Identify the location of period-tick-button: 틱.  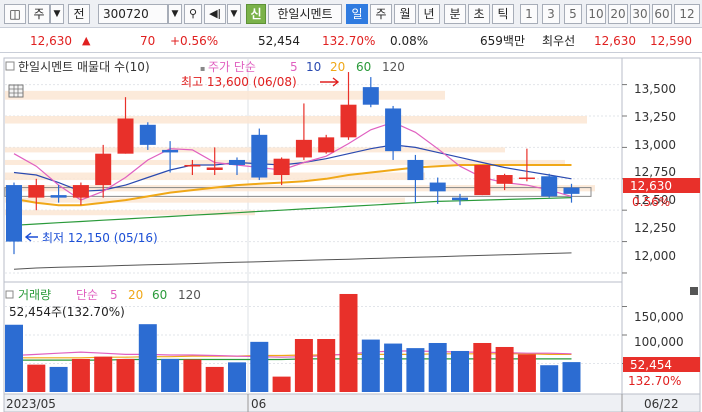
(503, 14).